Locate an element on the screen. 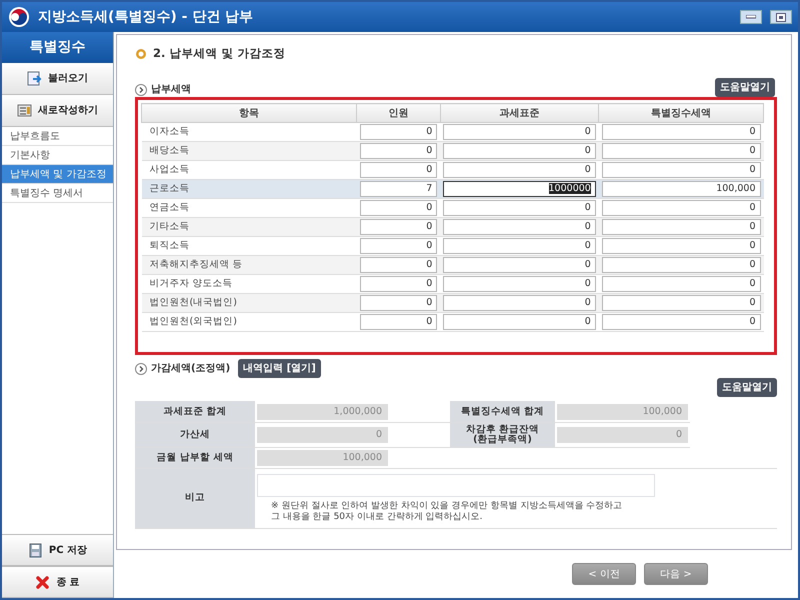  field-label: 차감후 환급잔액 (환급부족액) is located at coordinates (502, 435).